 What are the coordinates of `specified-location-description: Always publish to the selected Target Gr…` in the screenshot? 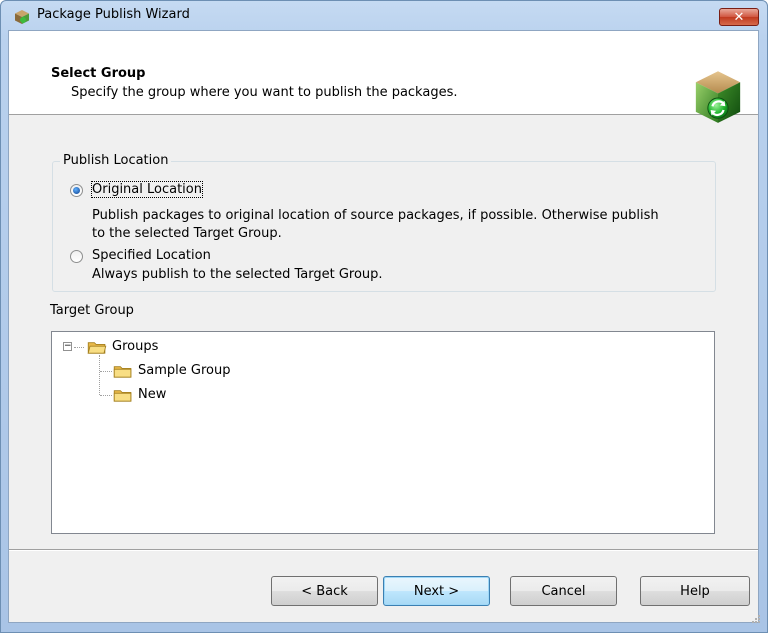 It's located at (237, 274).